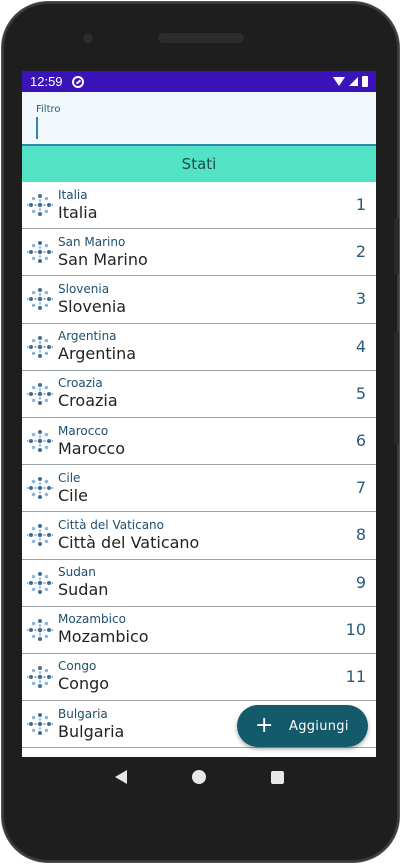 This screenshot has width=403, height=864. I want to click on list-item-number: 6, so click(360, 440).